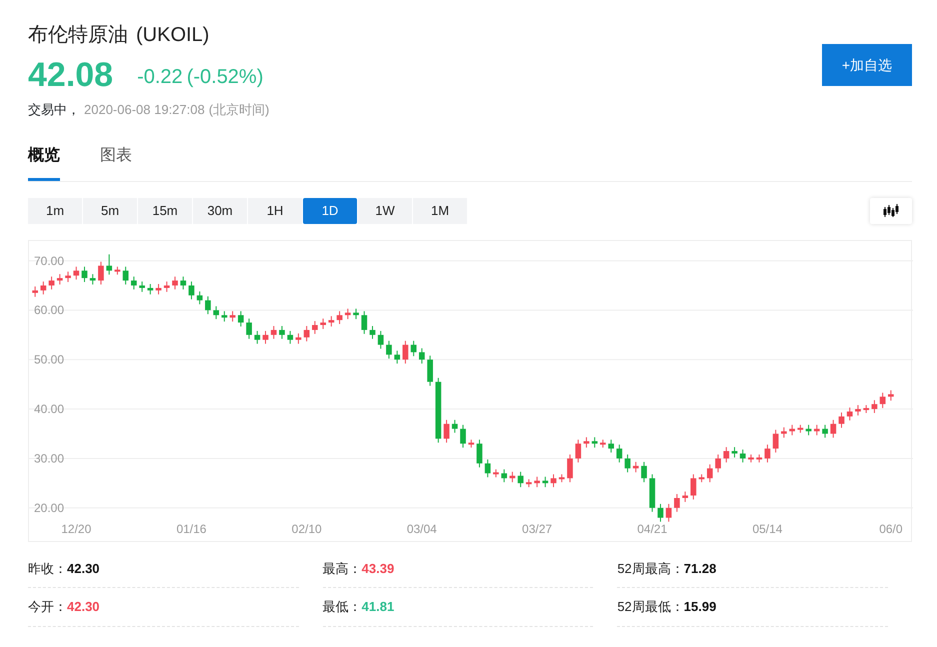  I want to click on y-axis-label: 40.00, so click(49, 409).